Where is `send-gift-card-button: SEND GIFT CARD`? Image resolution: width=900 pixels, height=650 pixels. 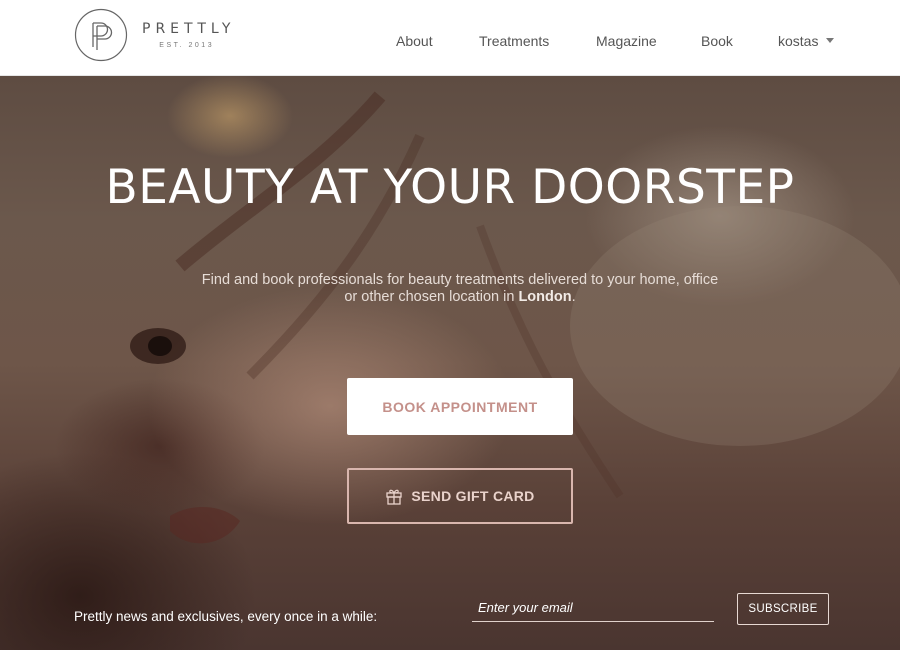 send-gift-card-button: SEND GIFT CARD is located at coordinates (460, 496).